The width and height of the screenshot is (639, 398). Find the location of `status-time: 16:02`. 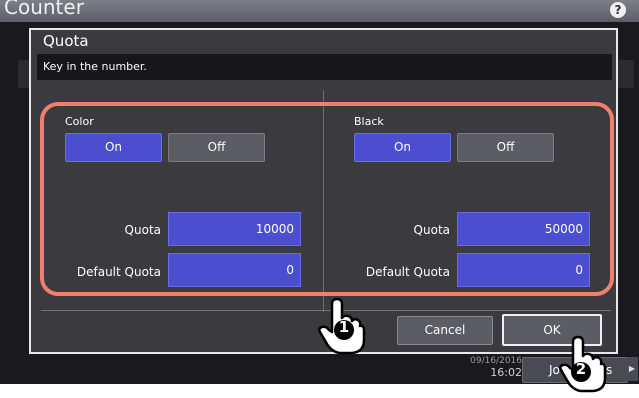

status-time: 16:02 is located at coordinates (506, 372).